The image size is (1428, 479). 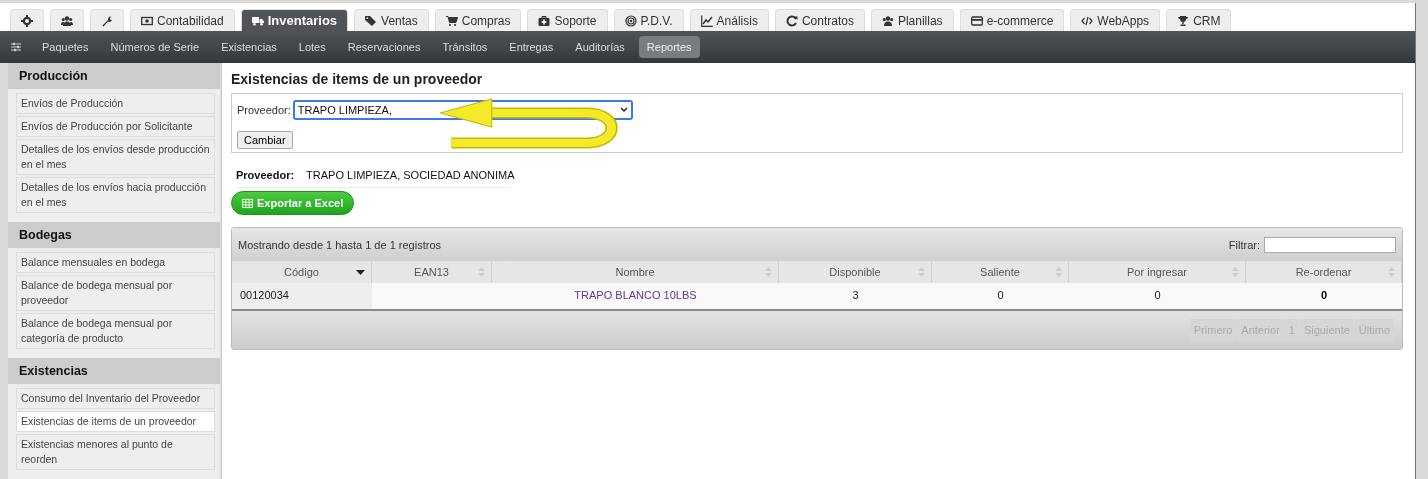 What do you see at coordinates (384, 47) in the screenshot?
I see `nav-item: Reservaciones` at bounding box center [384, 47].